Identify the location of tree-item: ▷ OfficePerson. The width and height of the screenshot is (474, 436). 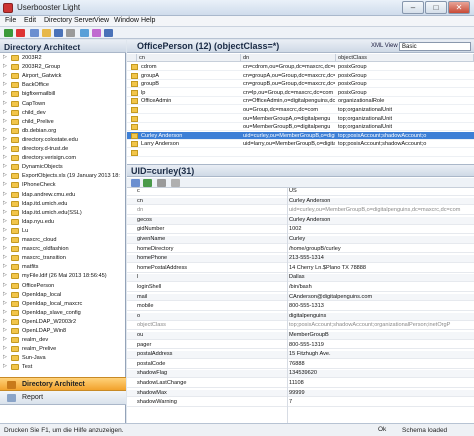
(63, 286).